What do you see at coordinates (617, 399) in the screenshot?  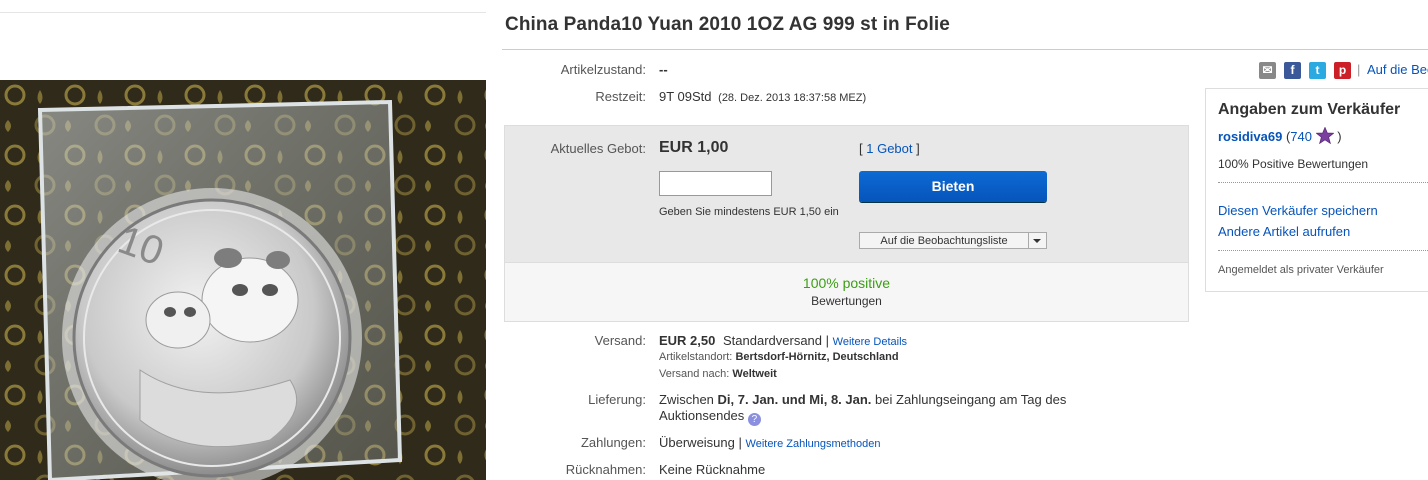 I see `delivery-label: Lieferung:` at bounding box center [617, 399].